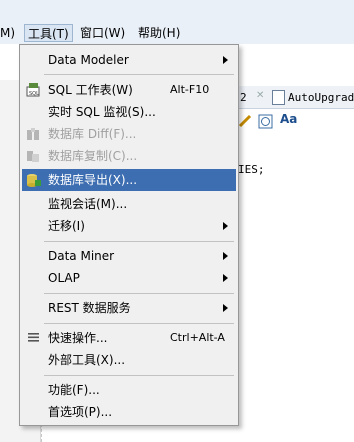 The height and width of the screenshot is (442, 354). What do you see at coordinates (34, 180) in the screenshot?
I see `db-export-icon` at bounding box center [34, 180].